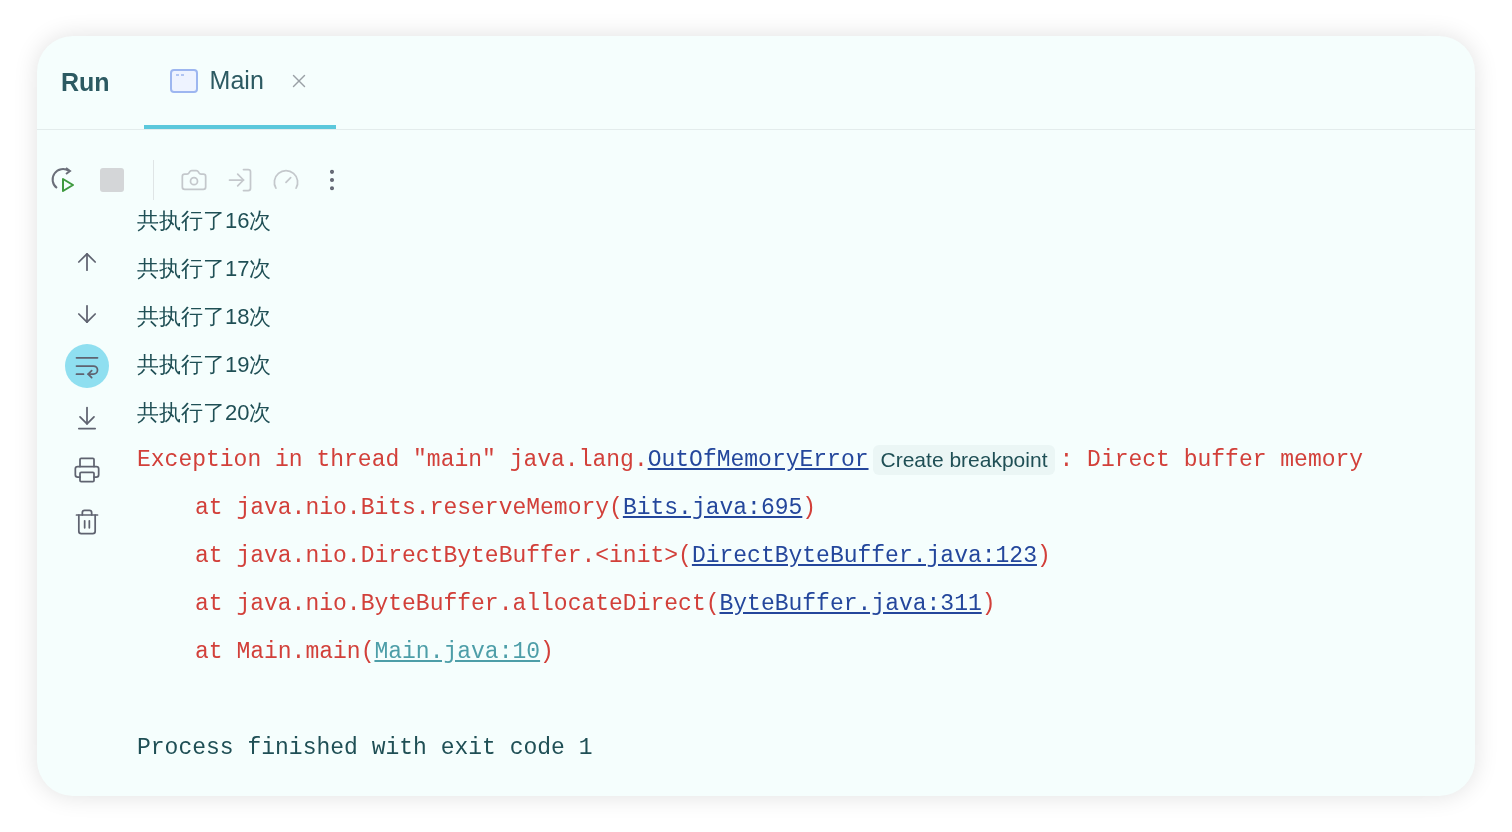  I want to click on console-text: at java.nio.Bits.reserveMemory(, so click(409, 508).